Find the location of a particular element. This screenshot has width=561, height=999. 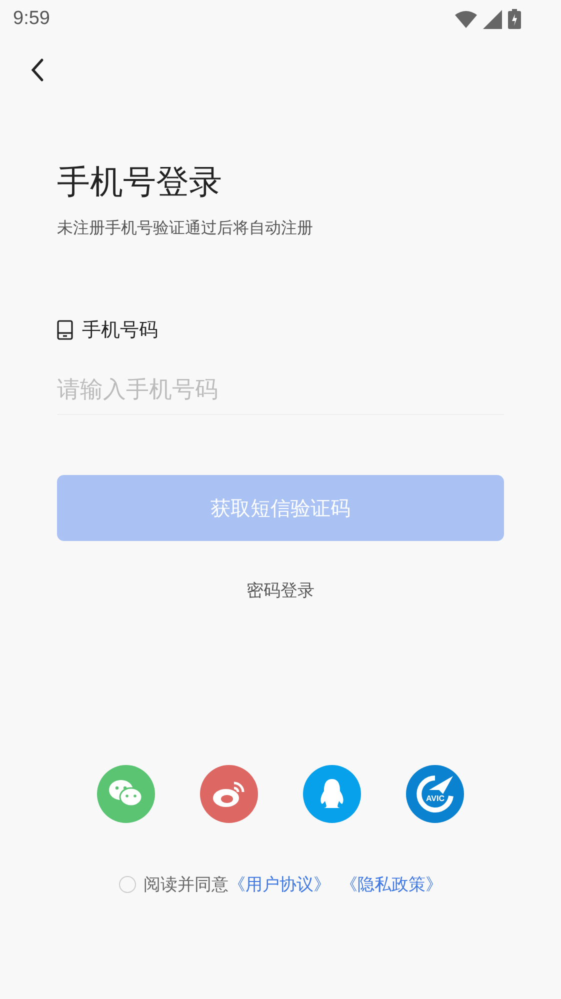

penguin-icon is located at coordinates (332, 794).